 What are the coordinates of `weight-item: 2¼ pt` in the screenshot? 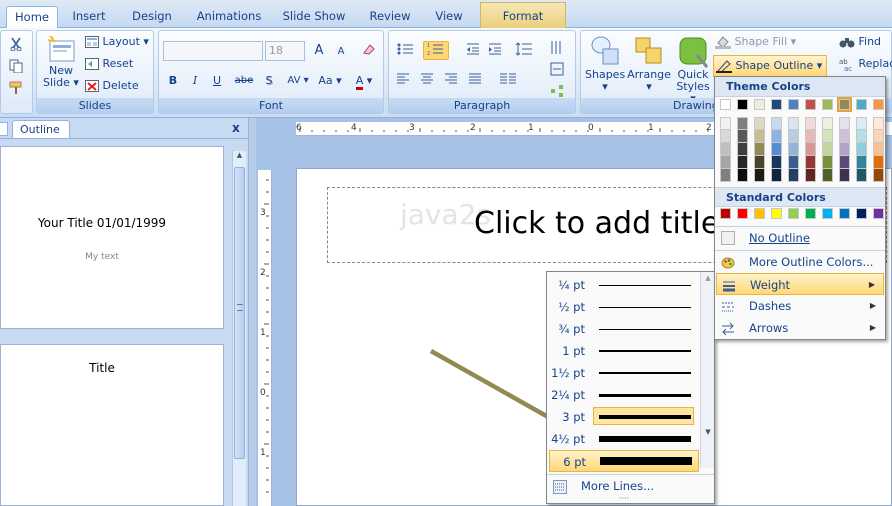 It's located at (624, 395).